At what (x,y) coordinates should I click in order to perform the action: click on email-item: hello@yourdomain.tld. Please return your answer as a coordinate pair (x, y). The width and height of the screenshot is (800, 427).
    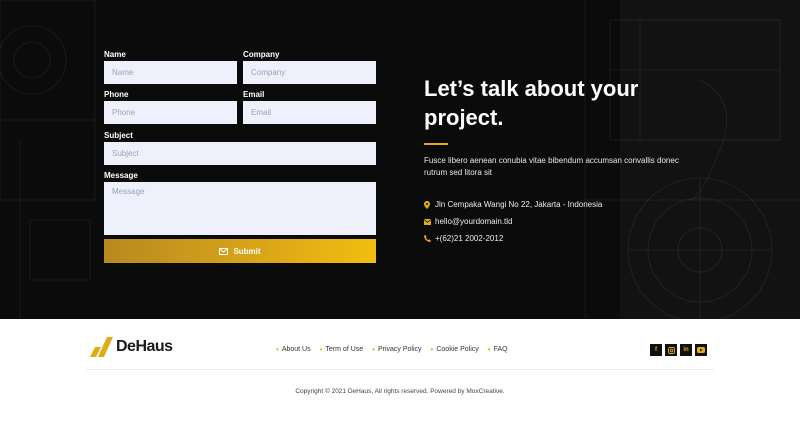
    Looking at the image, I should click on (569, 221).